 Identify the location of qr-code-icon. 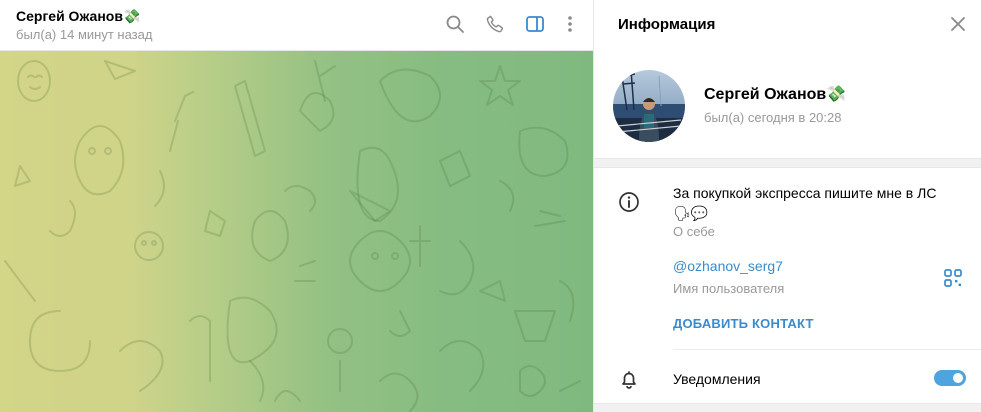
(953, 278).